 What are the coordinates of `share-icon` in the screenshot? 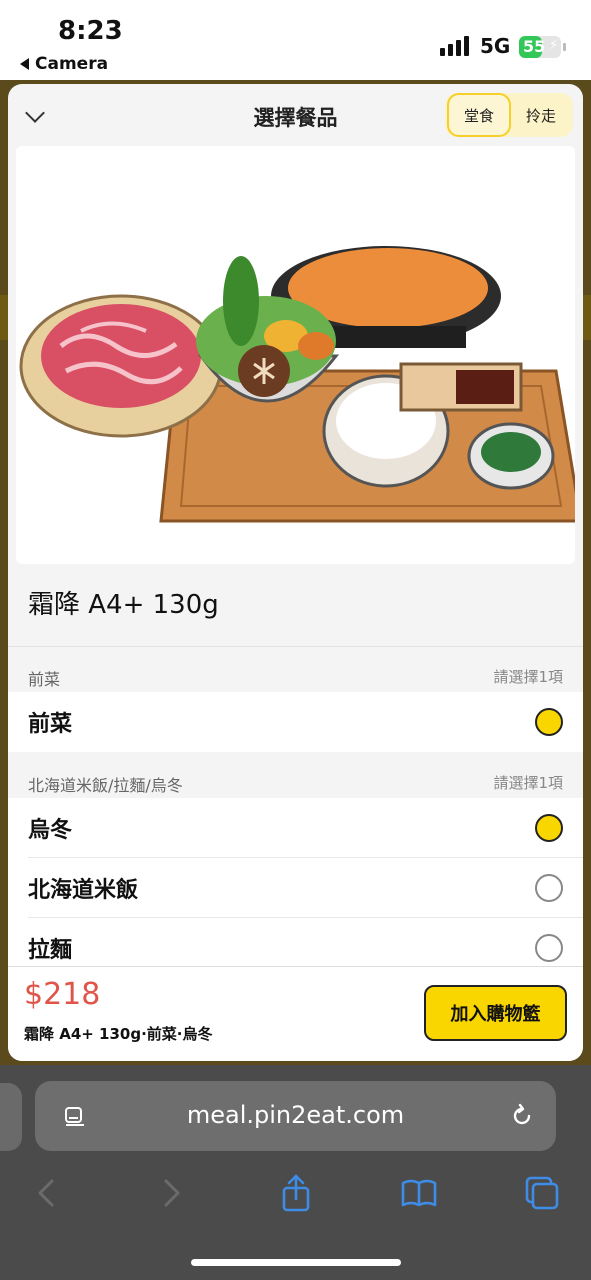 It's located at (296, 1193).